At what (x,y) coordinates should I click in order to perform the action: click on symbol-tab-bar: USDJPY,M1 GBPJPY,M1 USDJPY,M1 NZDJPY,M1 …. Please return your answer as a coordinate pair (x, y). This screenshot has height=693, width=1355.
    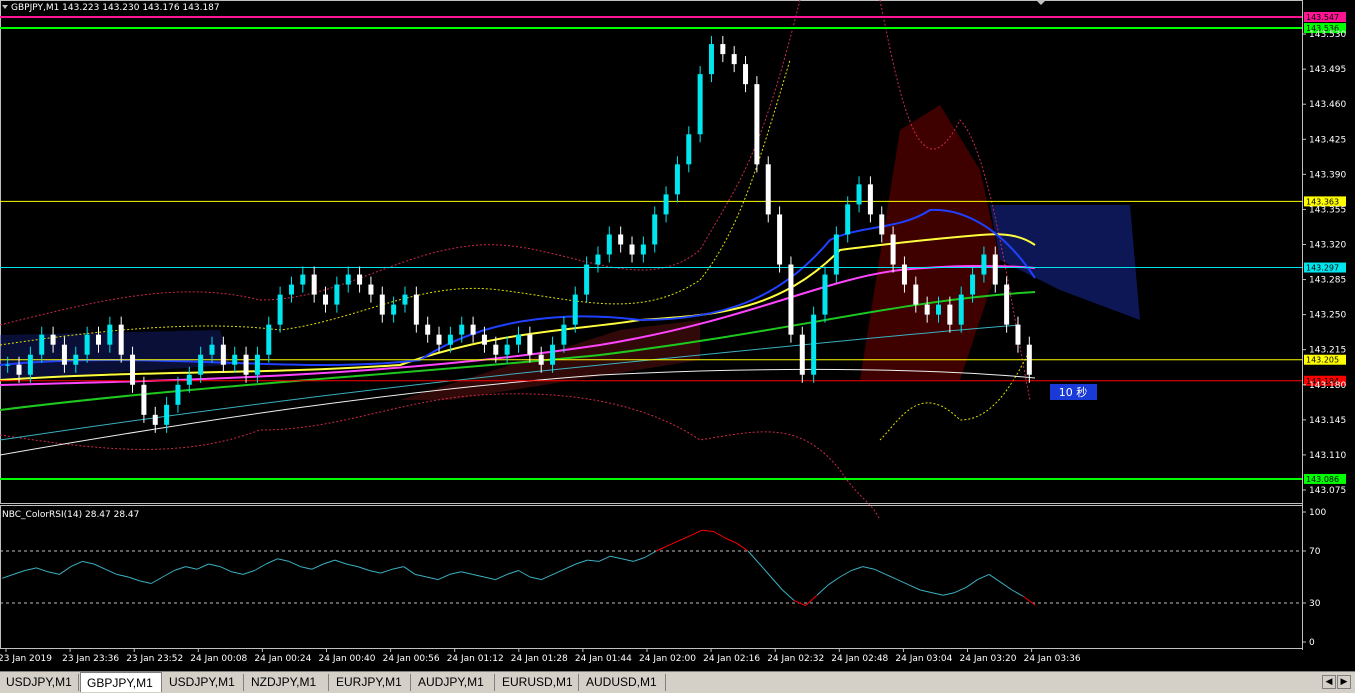
    Looking at the image, I should click on (677, 682).